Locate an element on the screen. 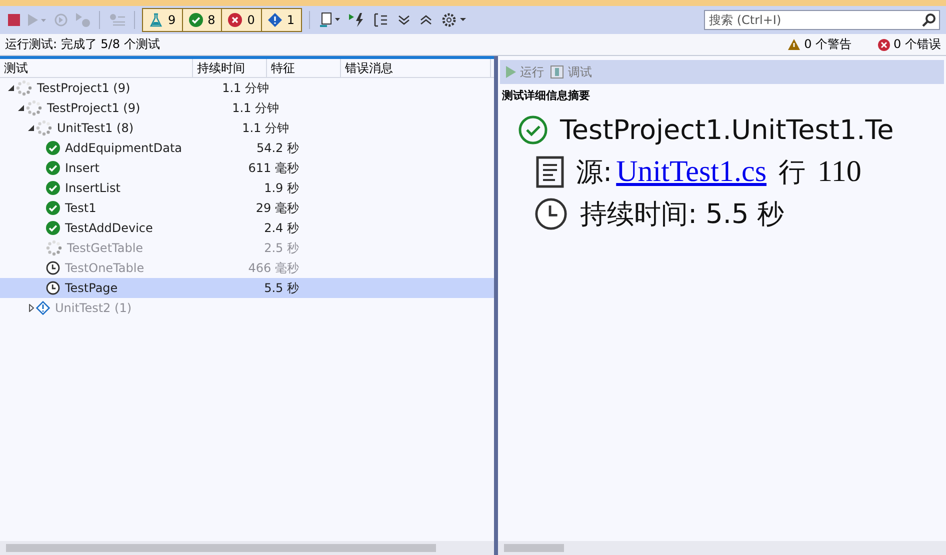 Image resolution: width=946 pixels, height=555 pixels. test-name: TestGetTable is located at coordinates (105, 248).